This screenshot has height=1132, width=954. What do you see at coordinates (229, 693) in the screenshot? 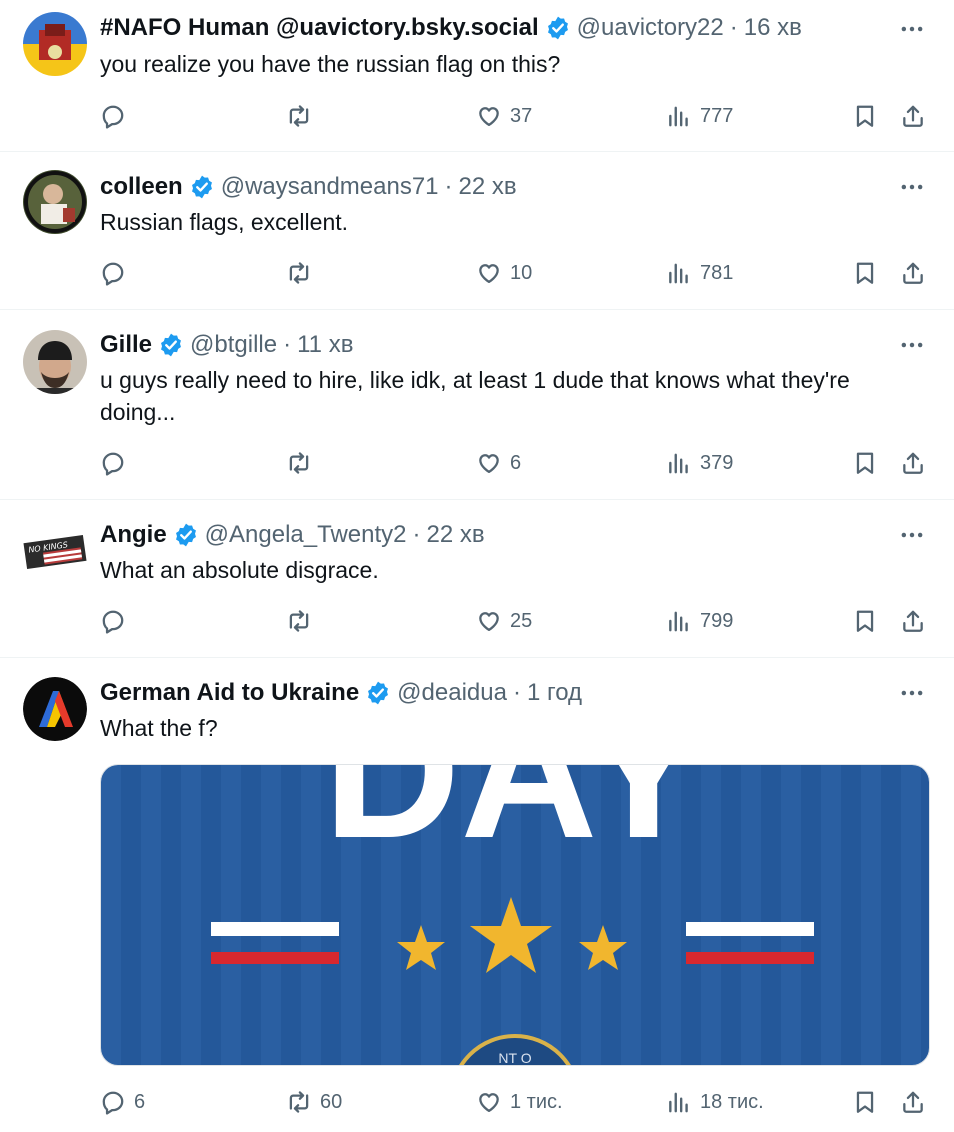
I see `author-name: German Aid to Ukraine` at bounding box center [229, 693].